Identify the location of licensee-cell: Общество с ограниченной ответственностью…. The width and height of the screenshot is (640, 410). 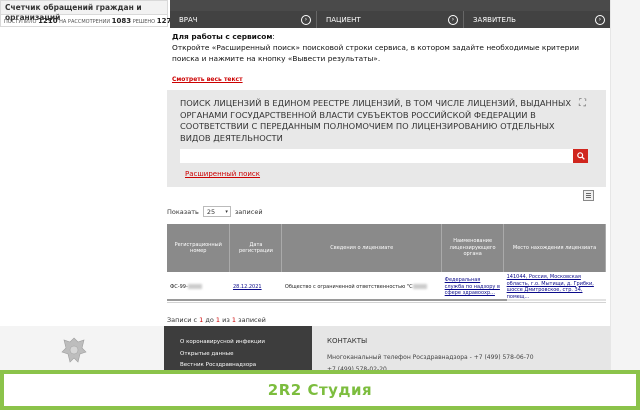
(361, 287).